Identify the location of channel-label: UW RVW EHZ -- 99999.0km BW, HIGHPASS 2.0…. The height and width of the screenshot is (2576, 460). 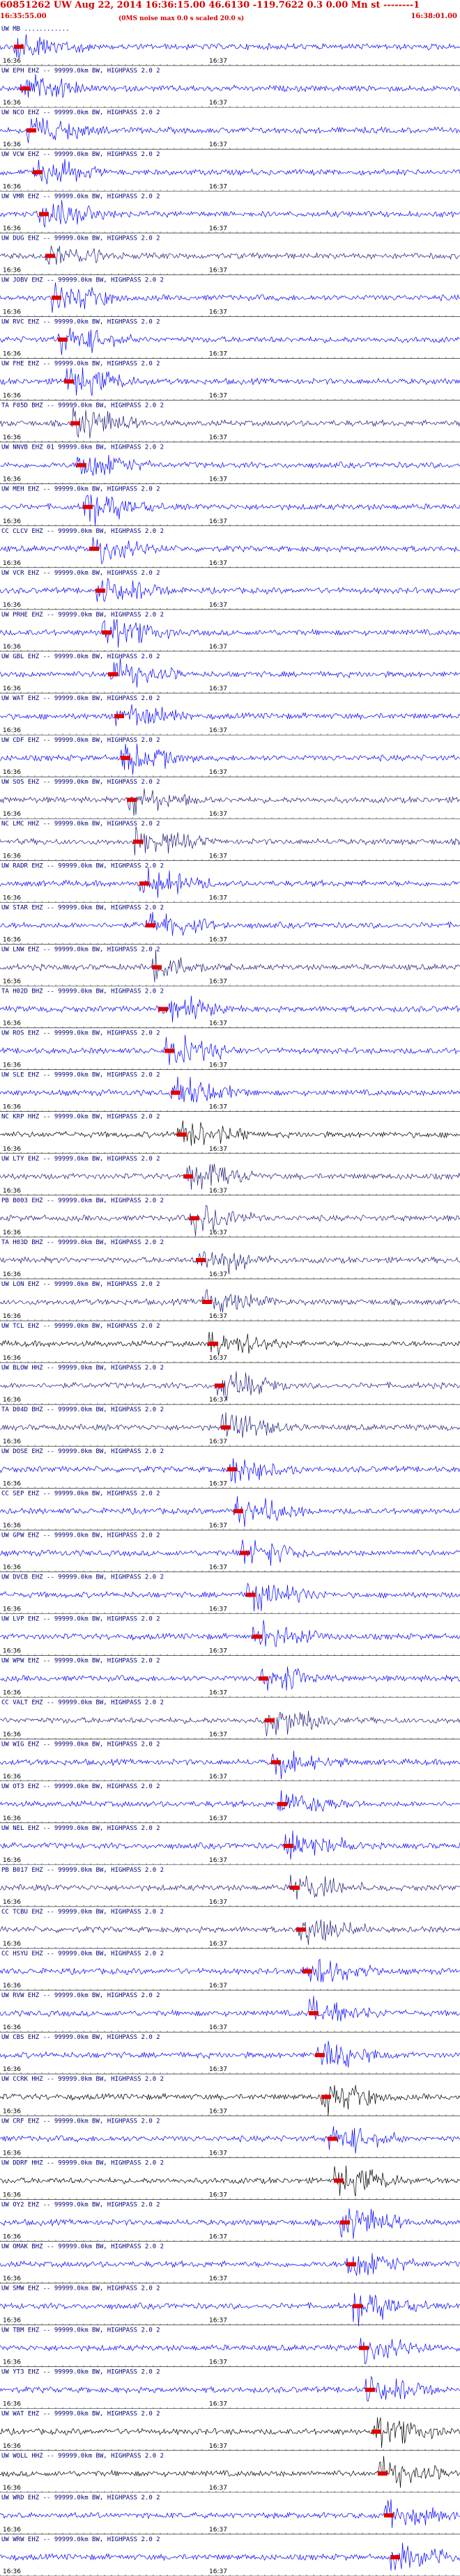
(80, 1995).